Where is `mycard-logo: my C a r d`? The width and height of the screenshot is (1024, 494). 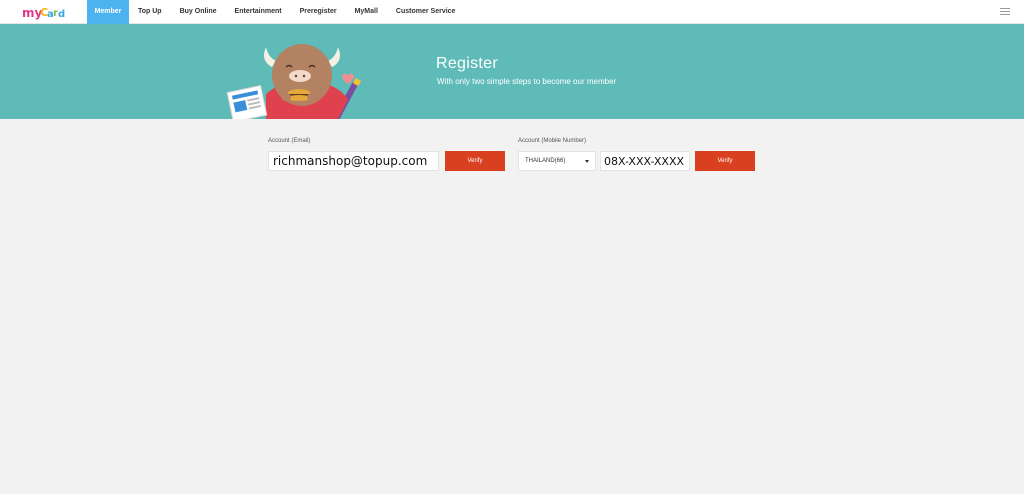
mycard-logo: my C a r d is located at coordinates (44, 12).